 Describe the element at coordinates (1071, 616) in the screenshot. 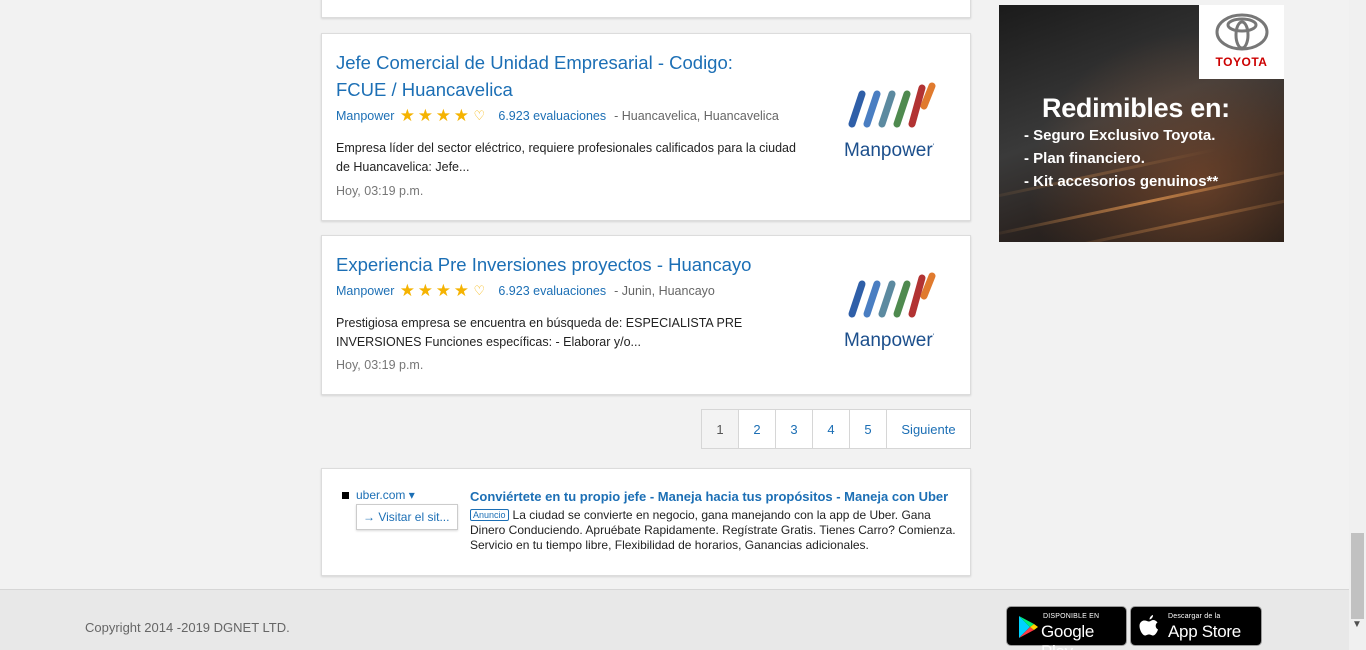

I see `google-play-caption: DISPONIBLE EN` at that location.